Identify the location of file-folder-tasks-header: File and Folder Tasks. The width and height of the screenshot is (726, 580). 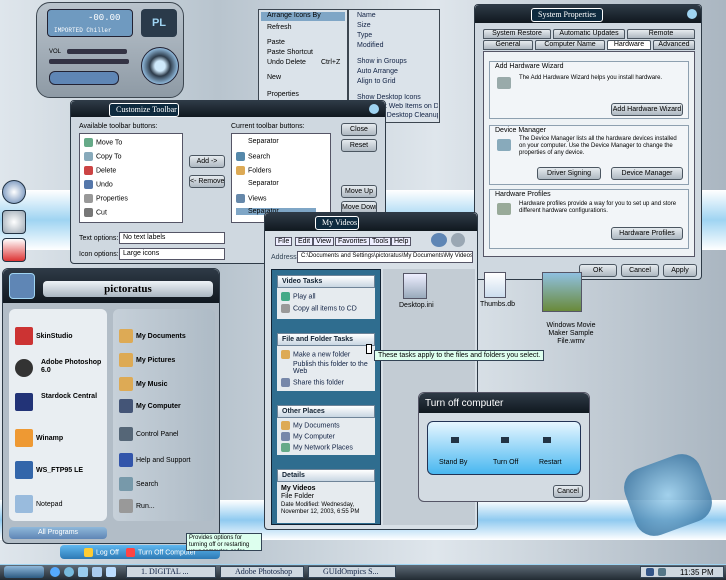
(326, 339).